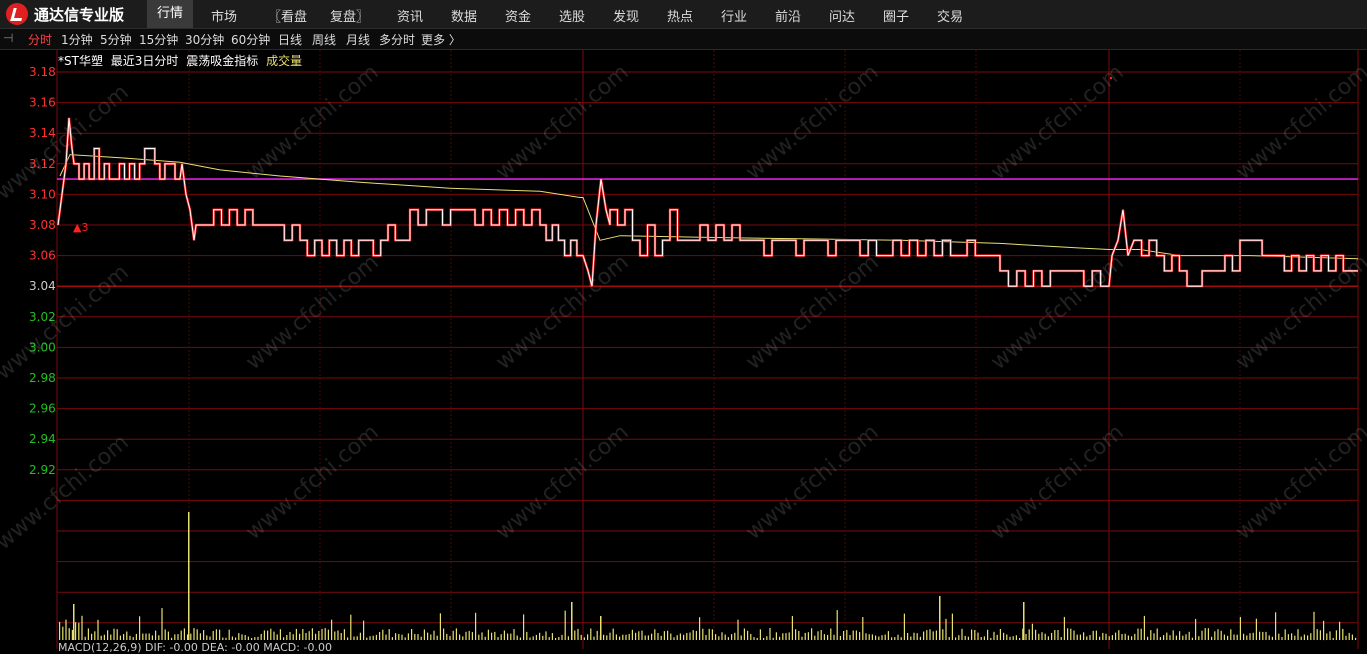 The image size is (1367, 654). I want to click on indicator-label: 震荡吸金指标, so click(222, 61).